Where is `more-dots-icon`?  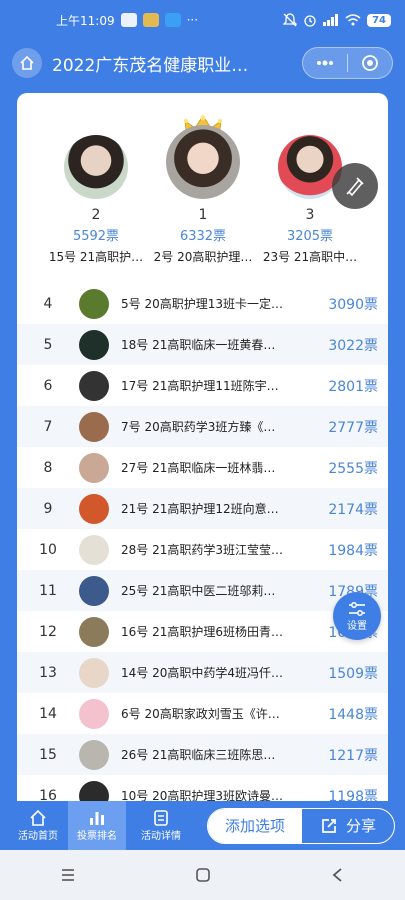 more-dots-icon is located at coordinates (325, 63).